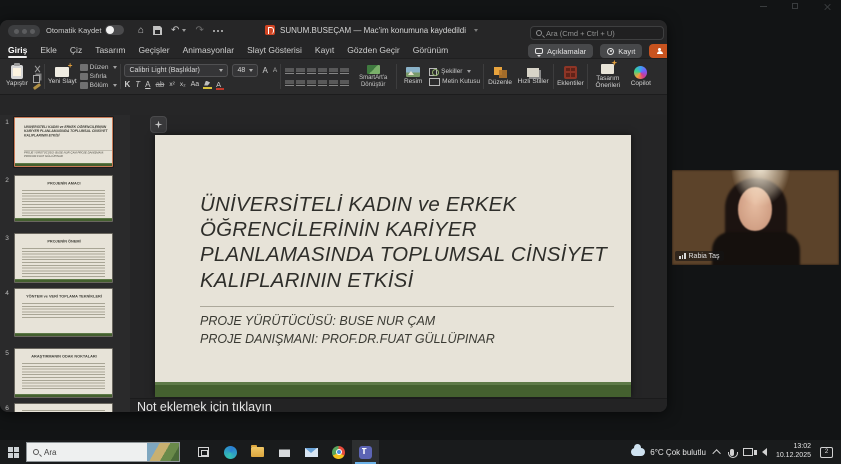  Describe the element at coordinates (199, 30) in the screenshot. I see `redo-icon: ↷` at that location.